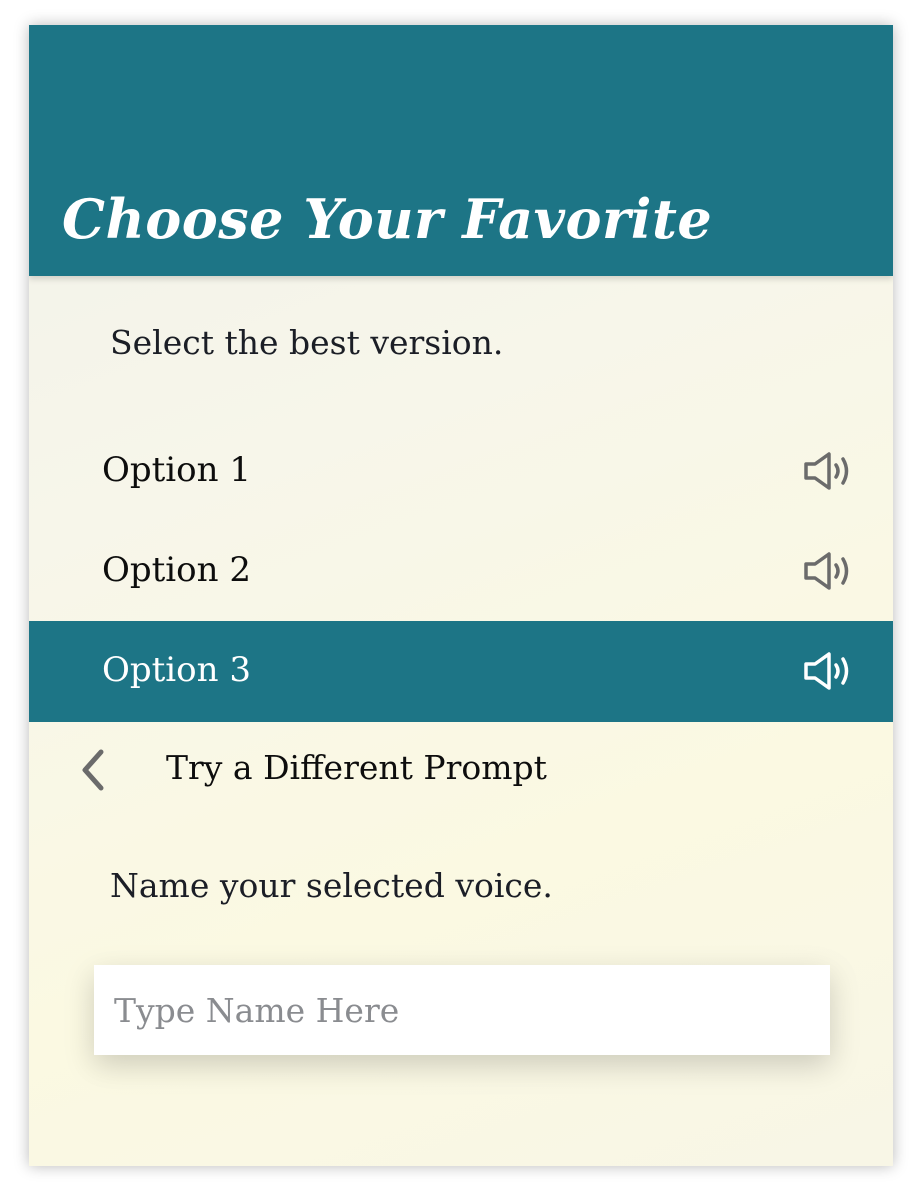 Image resolution: width=922 pixels, height=1199 pixels. Describe the element at coordinates (387, 219) in the screenshot. I see `page-title: Choose Your Favorite` at that location.